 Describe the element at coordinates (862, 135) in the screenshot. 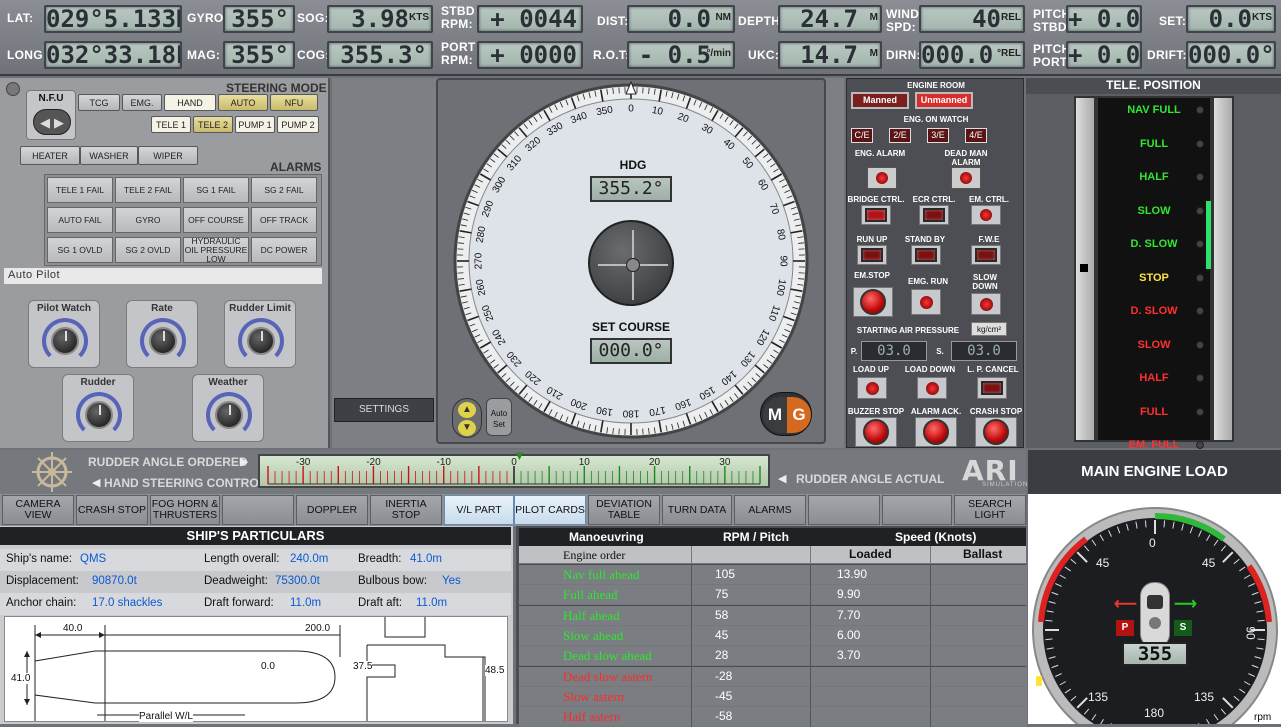

I see `watch-ce-button: C/E` at that location.